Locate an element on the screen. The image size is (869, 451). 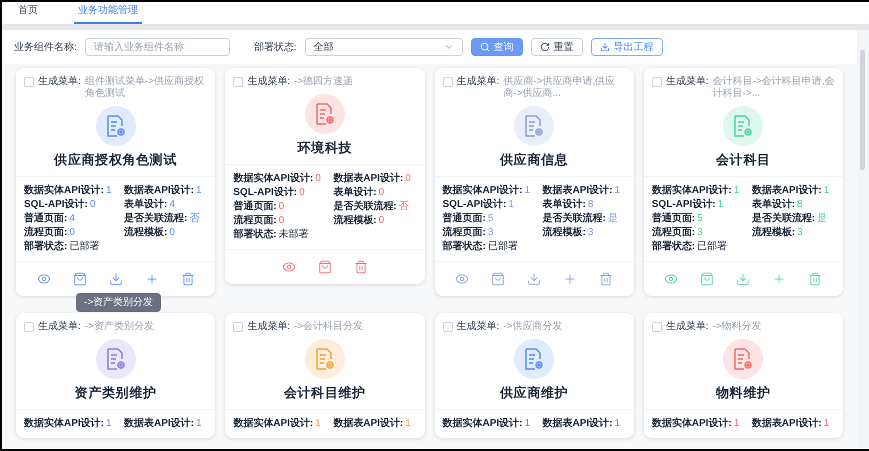
card-title: 会计科目 is located at coordinates (743, 160).